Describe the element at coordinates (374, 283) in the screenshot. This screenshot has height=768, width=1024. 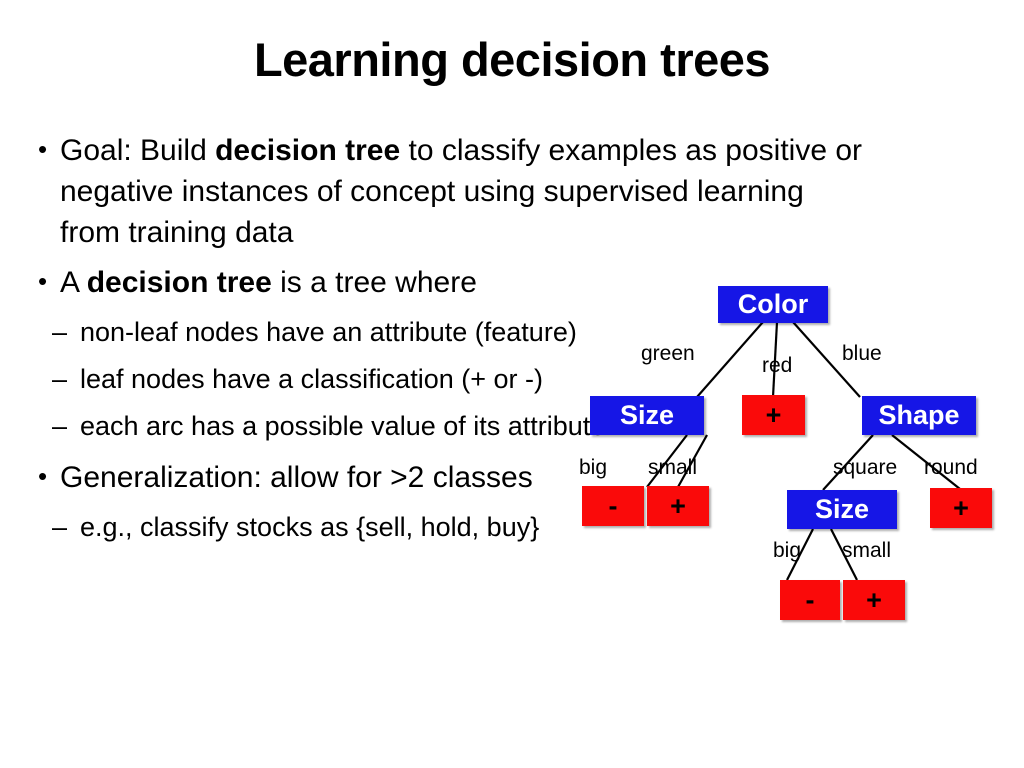
I see `bullet-definition-part2: is a tree where` at that location.